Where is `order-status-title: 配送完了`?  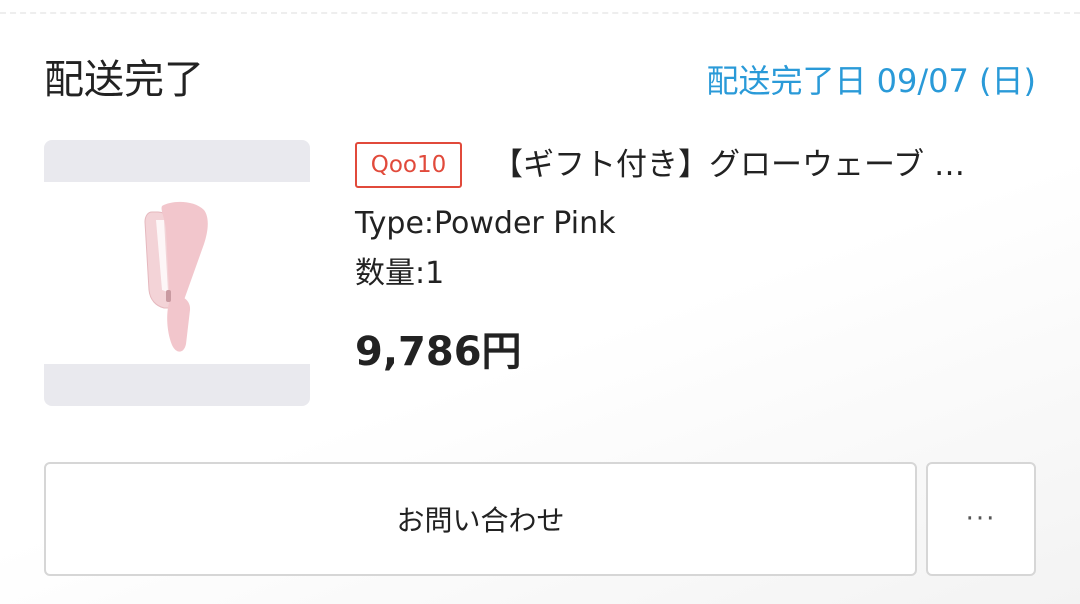
order-status-title: 配送完了 is located at coordinates (124, 80).